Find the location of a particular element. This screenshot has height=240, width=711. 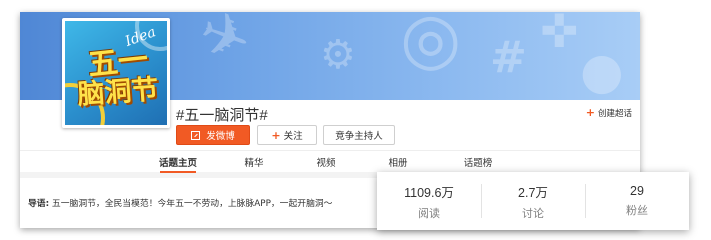

post-weibo-label: 发微博 is located at coordinates (220, 136).